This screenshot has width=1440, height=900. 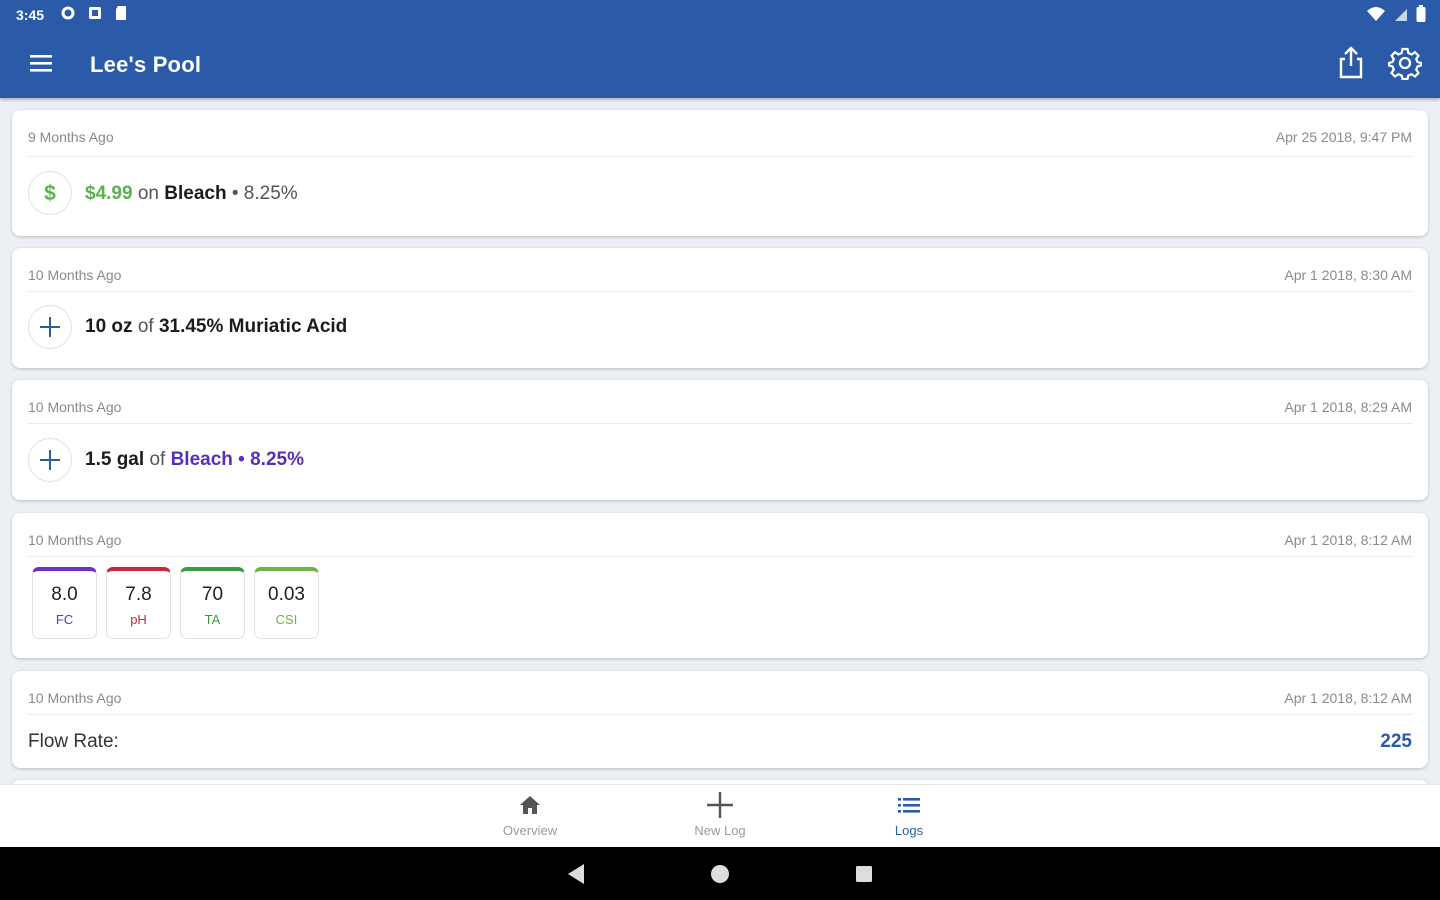 I want to click on chemical-quantity: 10 oz, so click(x=109, y=326).